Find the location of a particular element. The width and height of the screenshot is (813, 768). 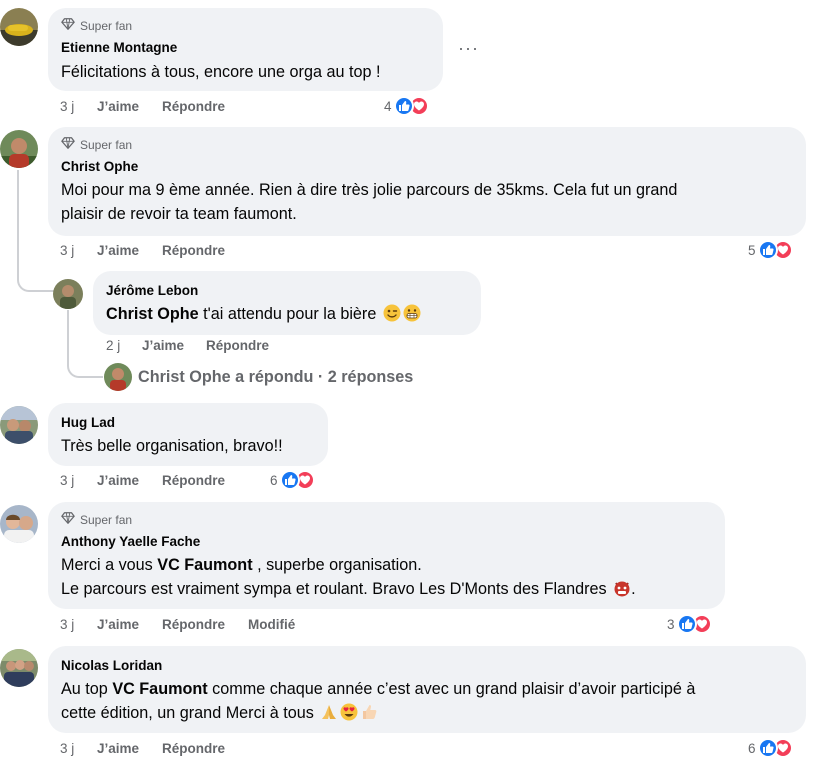

comment-text: Très belle organisation, bravo!! is located at coordinates (172, 446).